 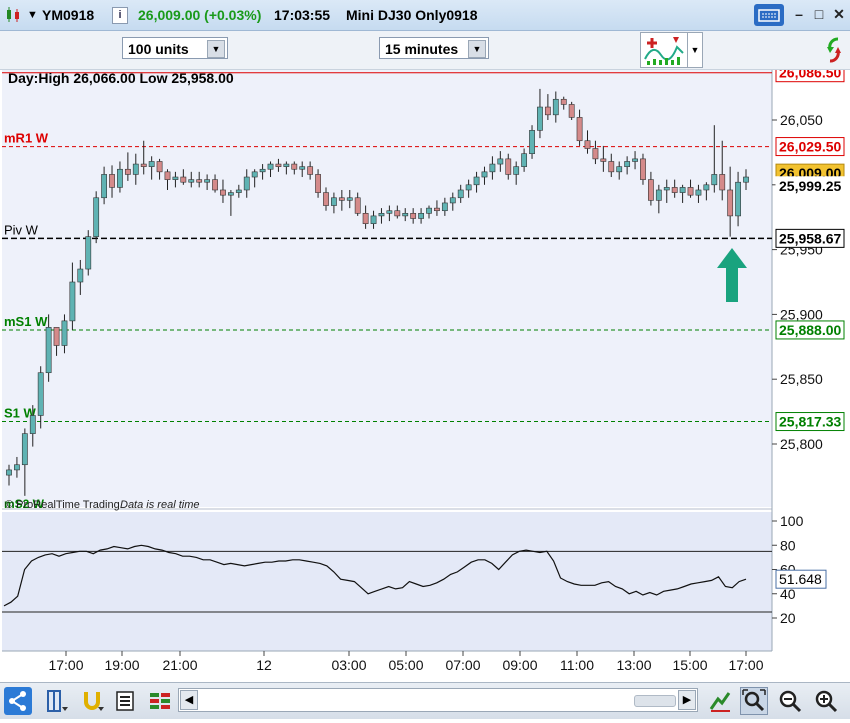 I want to click on zoom-in-icon, so click(x=826, y=701).